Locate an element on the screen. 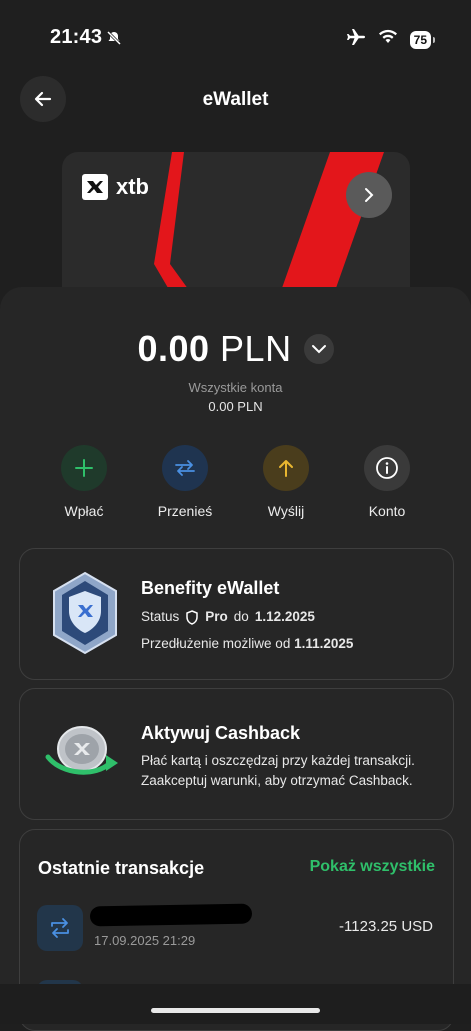  balance-currency: PLN is located at coordinates (256, 348).